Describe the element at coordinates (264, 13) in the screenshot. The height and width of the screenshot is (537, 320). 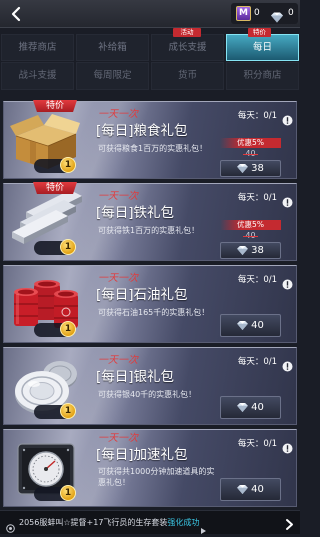
I see `currency-panel: M 0 0` at that location.